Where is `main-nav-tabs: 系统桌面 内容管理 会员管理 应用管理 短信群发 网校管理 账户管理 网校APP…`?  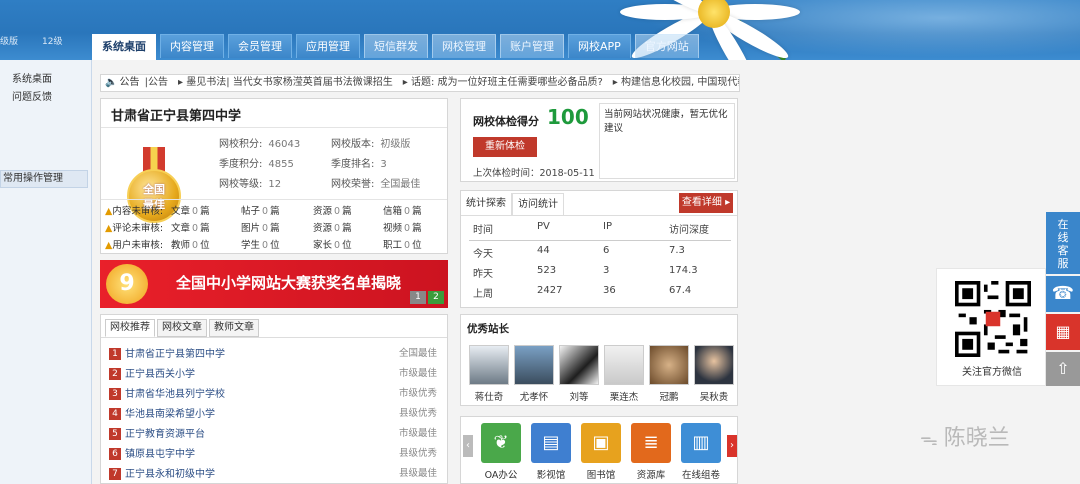 main-nav-tabs: 系统桌面 内容管理 会员管理 应用管理 短信群发 网校管理 账户管理 网校APP… is located at coordinates (395, 47).